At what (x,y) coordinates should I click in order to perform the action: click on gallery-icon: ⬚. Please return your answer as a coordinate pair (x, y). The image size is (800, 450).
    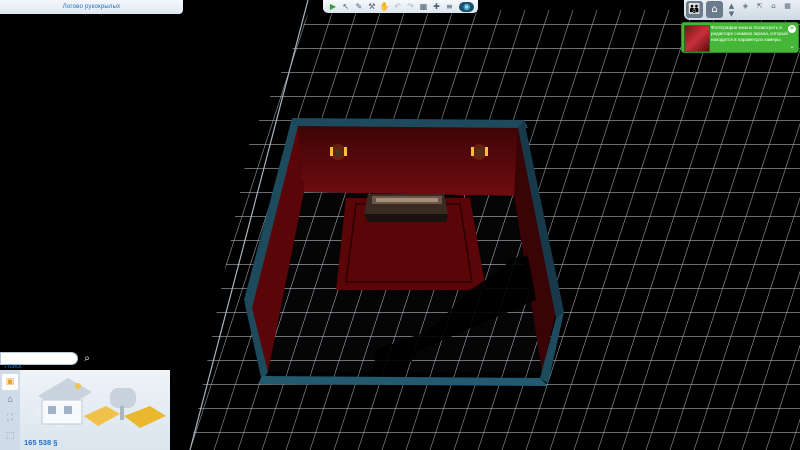
    Looking at the image, I should click on (10, 436).